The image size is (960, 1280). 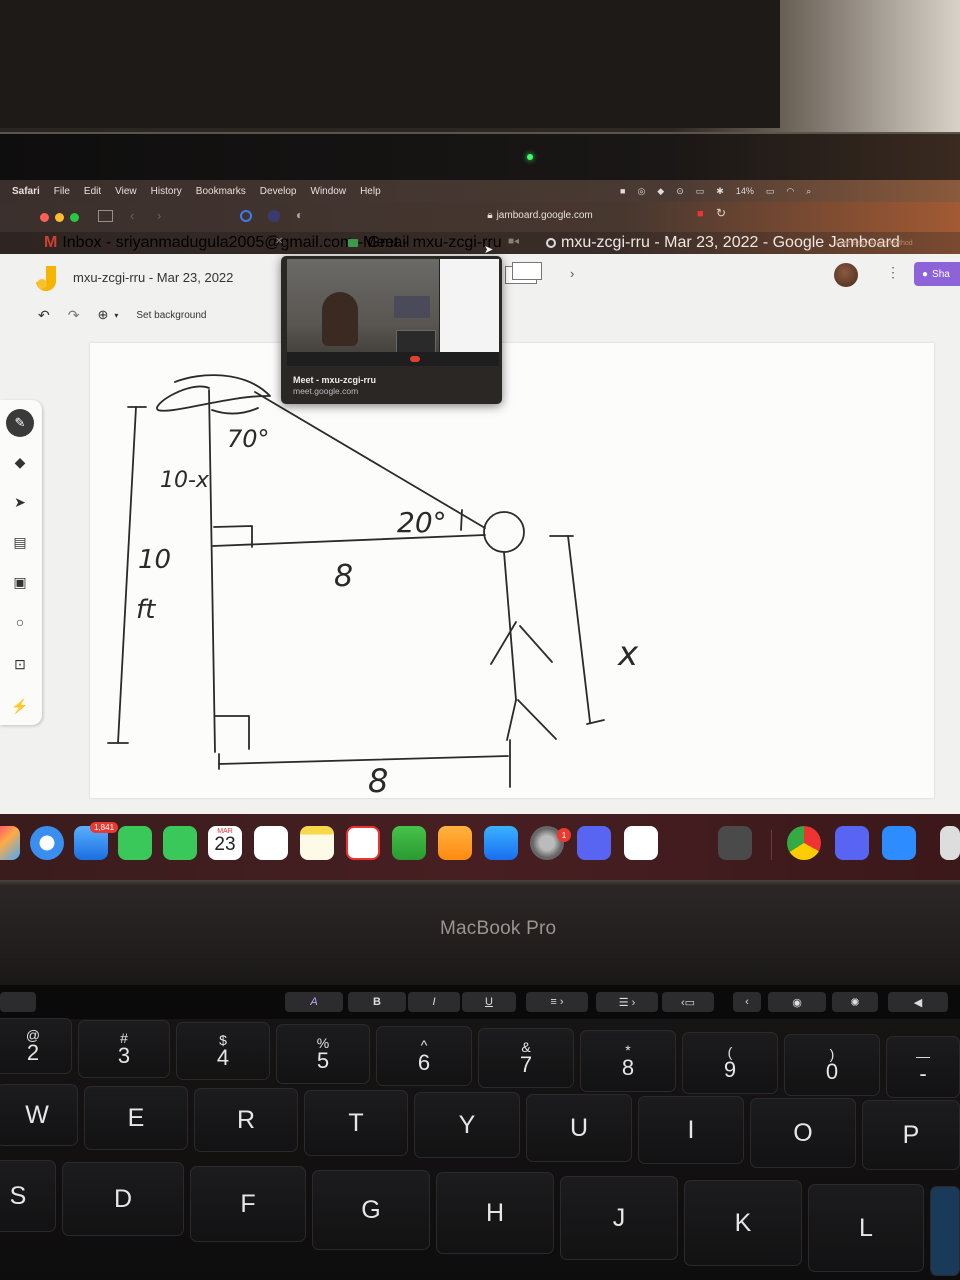 What do you see at coordinates (495, 1213) in the screenshot?
I see `key-h: H` at bounding box center [495, 1213].